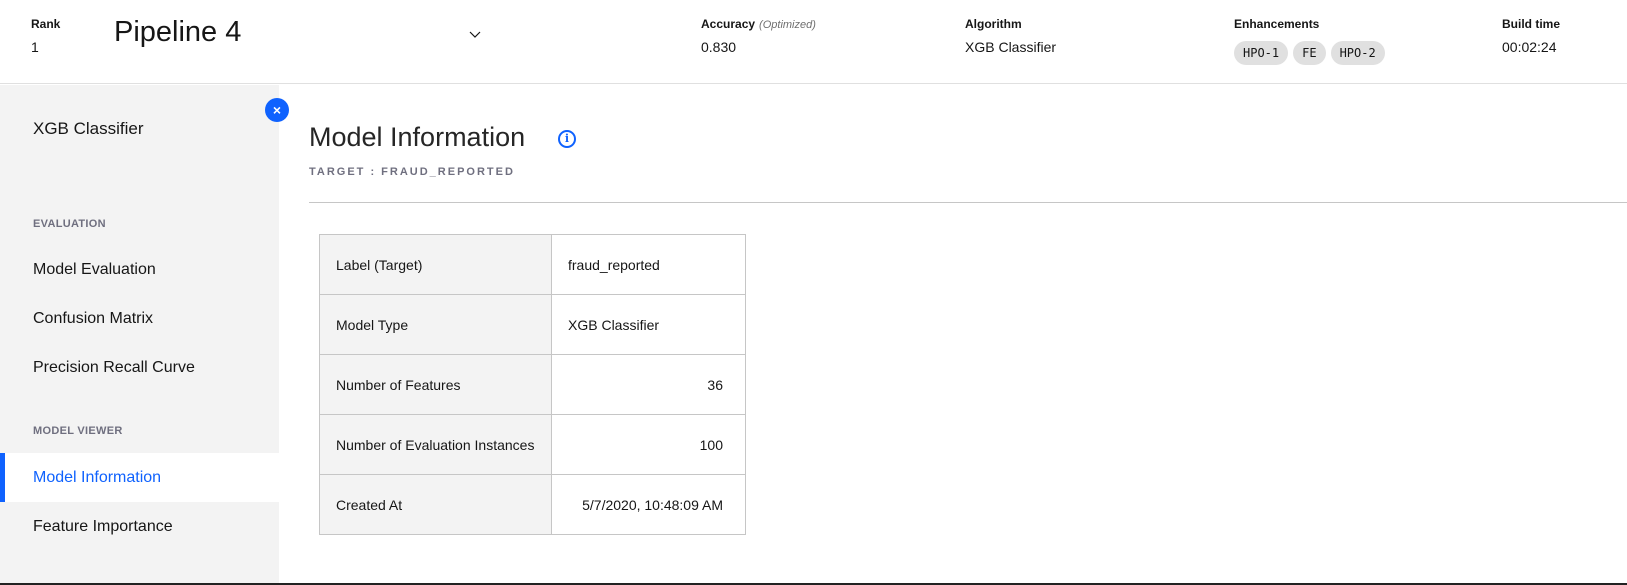 The width and height of the screenshot is (1627, 585). I want to click on table-row: Number of Features 36, so click(532, 384).